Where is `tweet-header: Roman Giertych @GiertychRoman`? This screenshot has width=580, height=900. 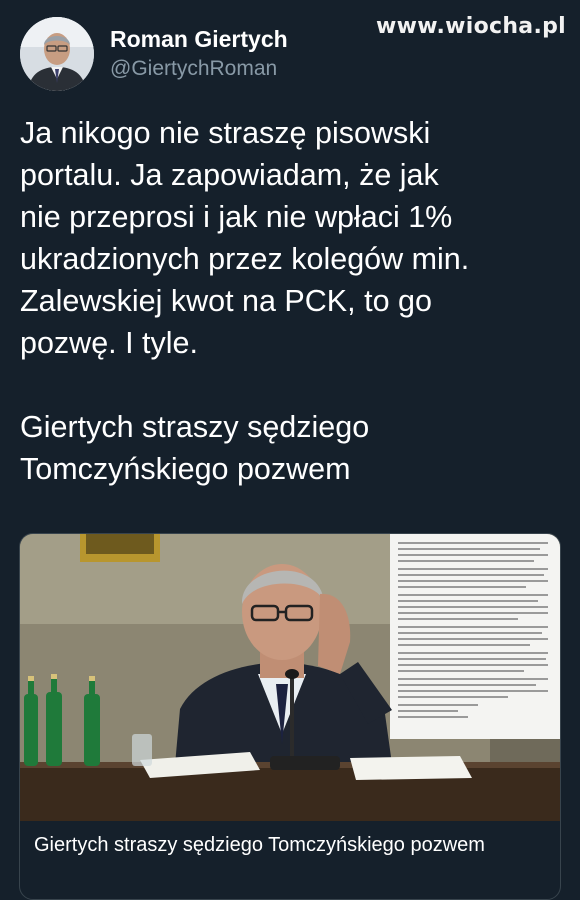
tweet-header: Roman Giertych @GiertychRoman is located at coordinates (154, 54).